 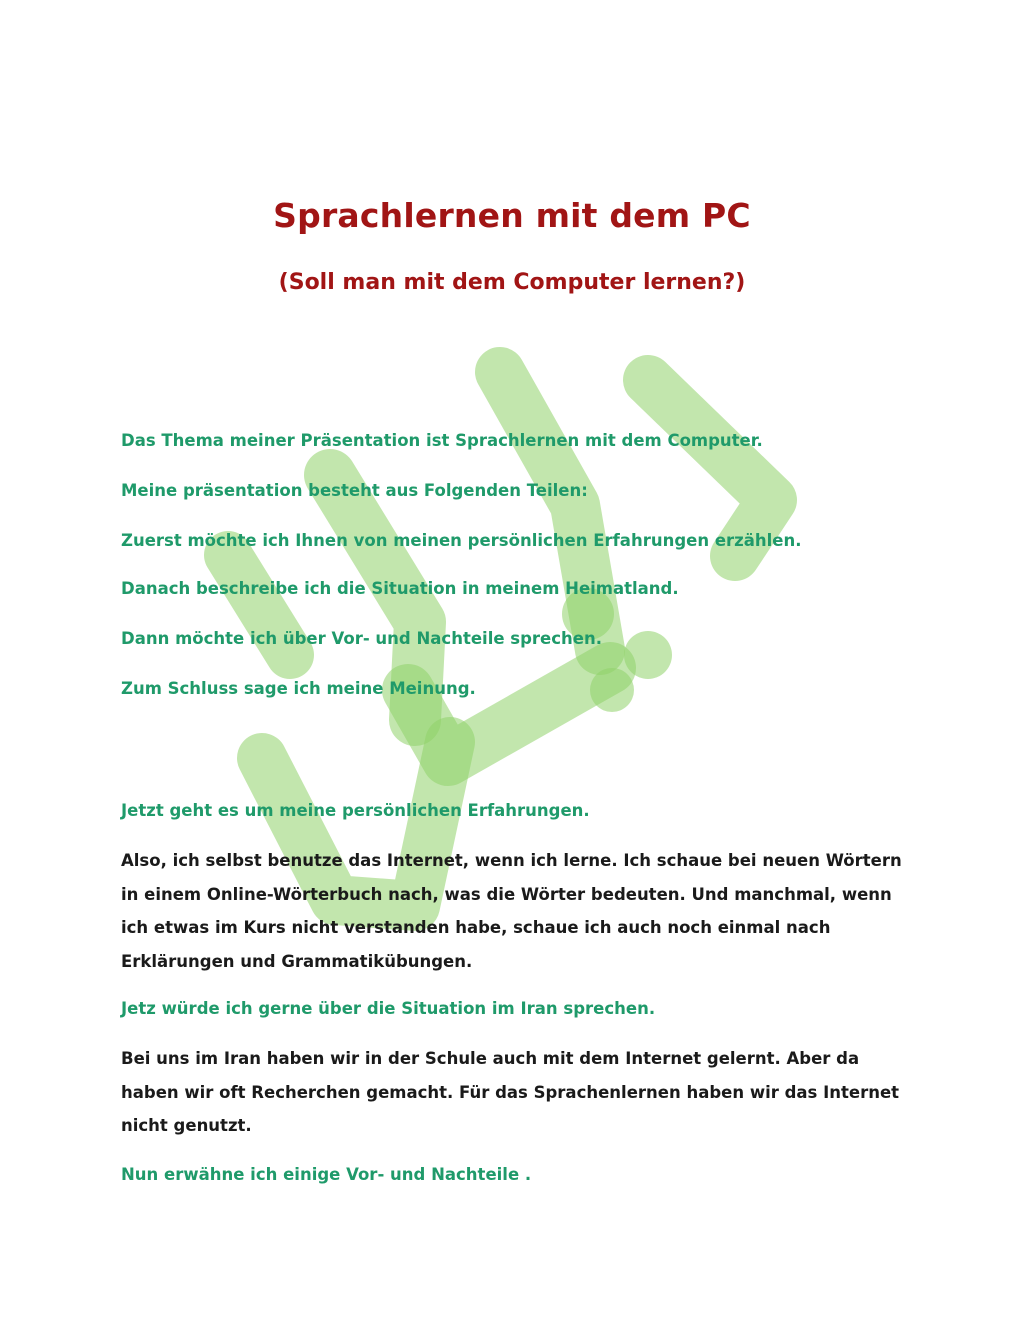 I want to click on page-title: Sprachlernen mit dem PC, so click(x=512, y=215).